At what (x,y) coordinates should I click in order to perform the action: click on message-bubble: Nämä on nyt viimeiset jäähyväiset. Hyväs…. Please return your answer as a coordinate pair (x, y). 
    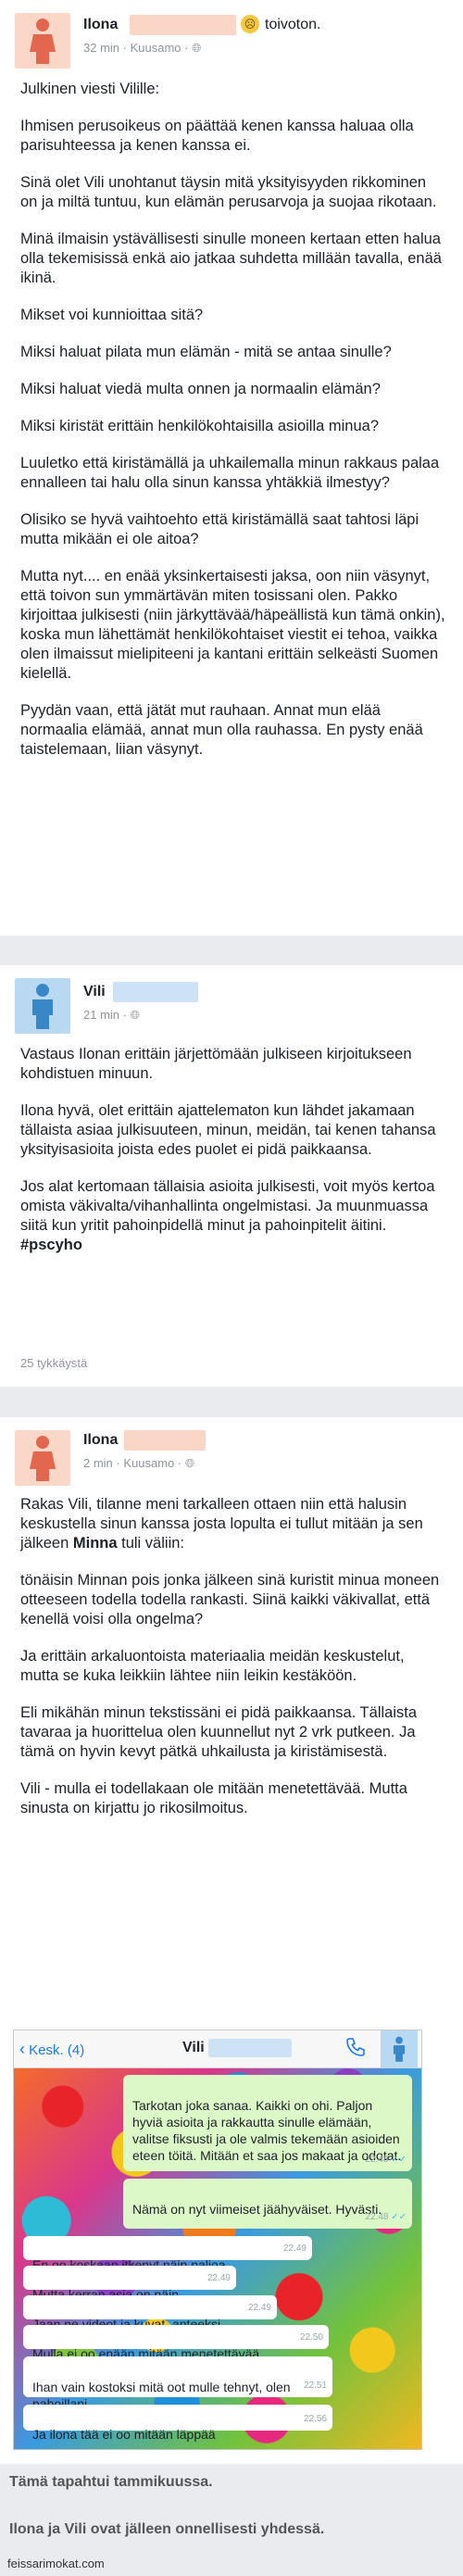
    Looking at the image, I should click on (267, 2204).